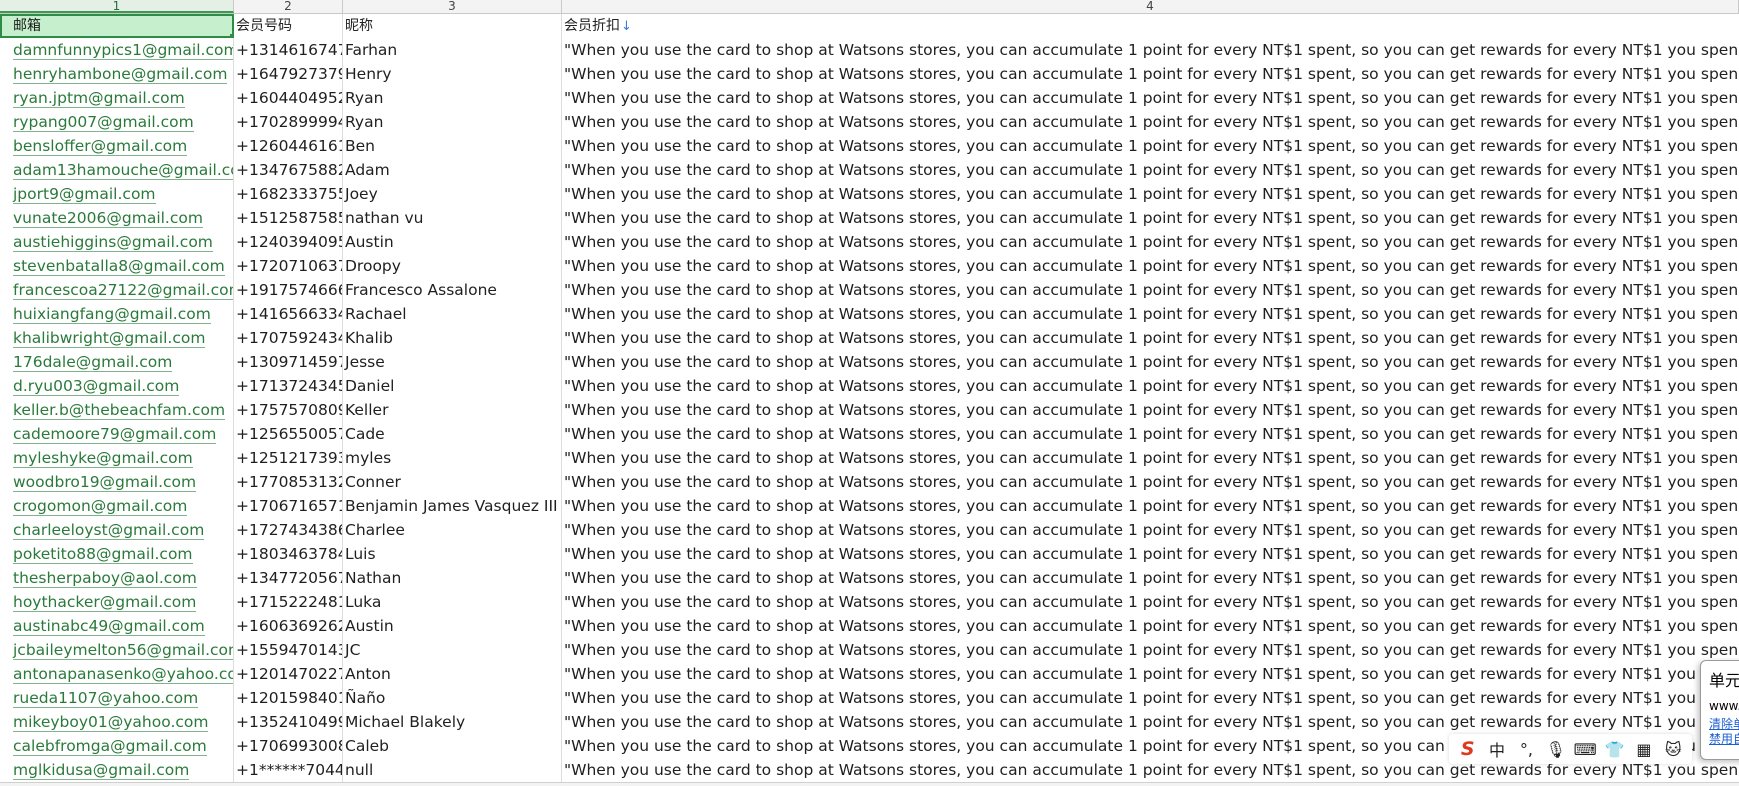 The image size is (1739, 786). What do you see at coordinates (117, 6) in the screenshot?
I see `column-header-1: 1` at bounding box center [117, 6].